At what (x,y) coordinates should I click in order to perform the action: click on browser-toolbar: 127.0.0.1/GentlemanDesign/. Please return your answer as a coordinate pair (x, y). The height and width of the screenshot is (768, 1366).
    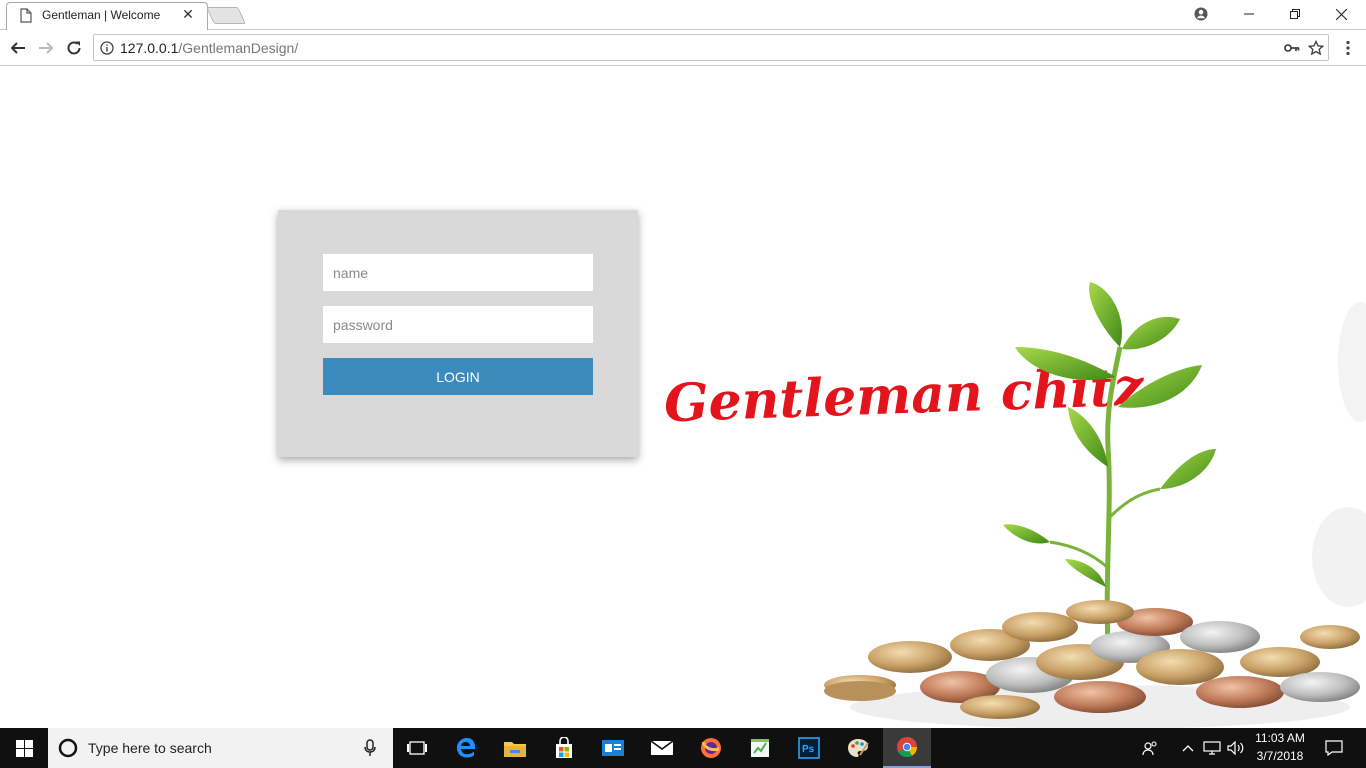
    Looking at the image, I should click on (683, 48).